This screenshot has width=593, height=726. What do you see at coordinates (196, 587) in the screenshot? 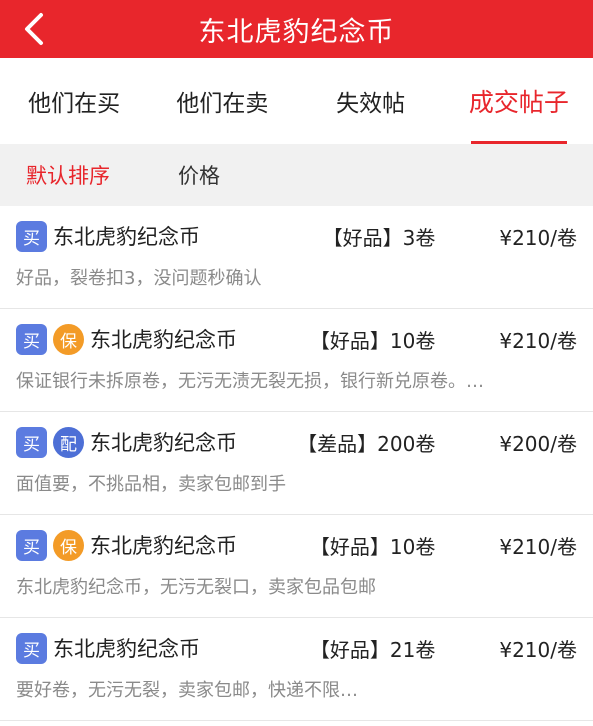
I see `item-description: 东北虎豹纪念币，无污无裂口，卖家包品包邮` at bounding box center [196, 587].